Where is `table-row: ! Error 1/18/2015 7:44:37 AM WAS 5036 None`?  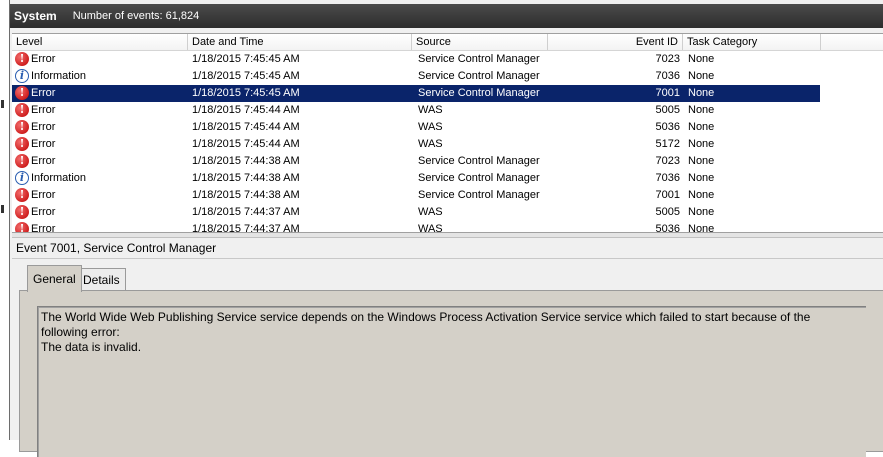 table-row: ! Error 1/18/2015 7:44:37 AM WAS 5036 None is located at coordinates (447, 226).